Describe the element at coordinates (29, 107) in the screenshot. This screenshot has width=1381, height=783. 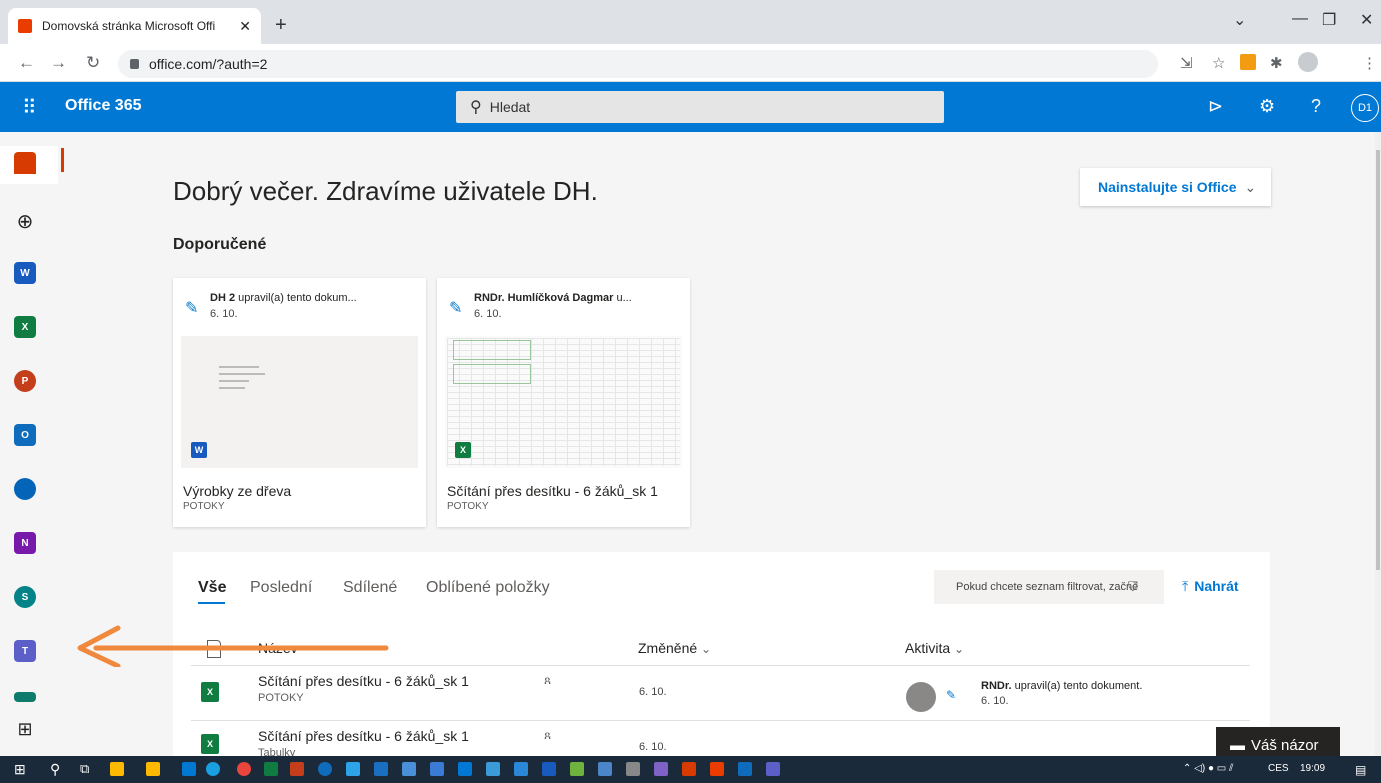
I see `app-launcher-icon: ⠿` at that location.